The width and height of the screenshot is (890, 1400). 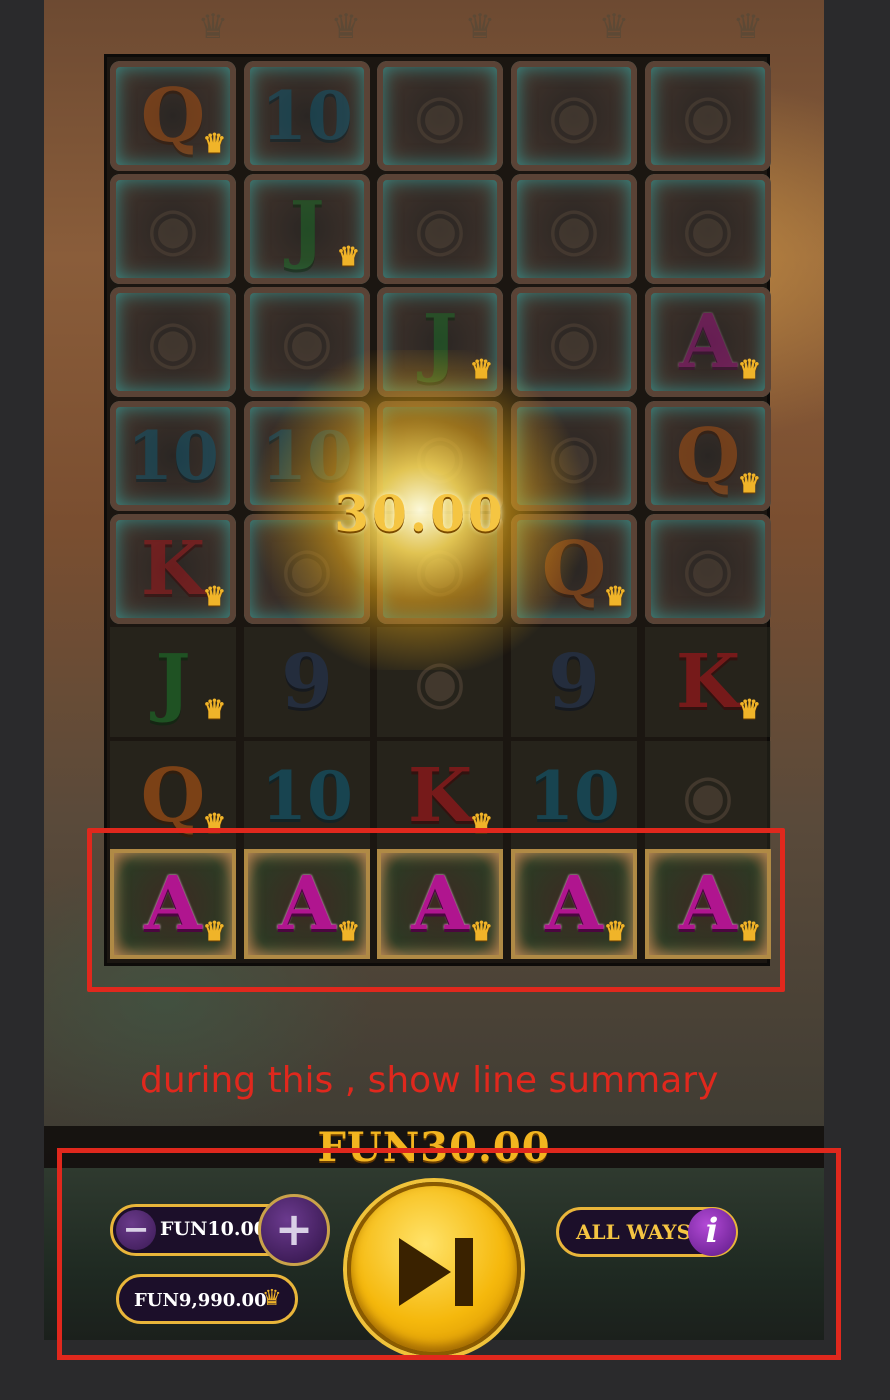 What do you see at coordinates (429, 1080) in the screenshot?
I see `annotation-note: during this , show line summary` at bounding box center [429, 1080].